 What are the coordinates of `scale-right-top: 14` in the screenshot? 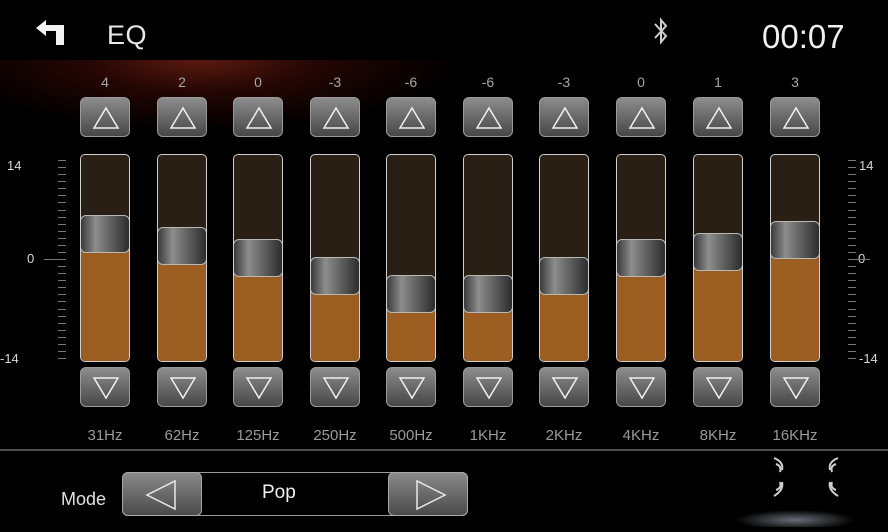 It's located at (866, 165).